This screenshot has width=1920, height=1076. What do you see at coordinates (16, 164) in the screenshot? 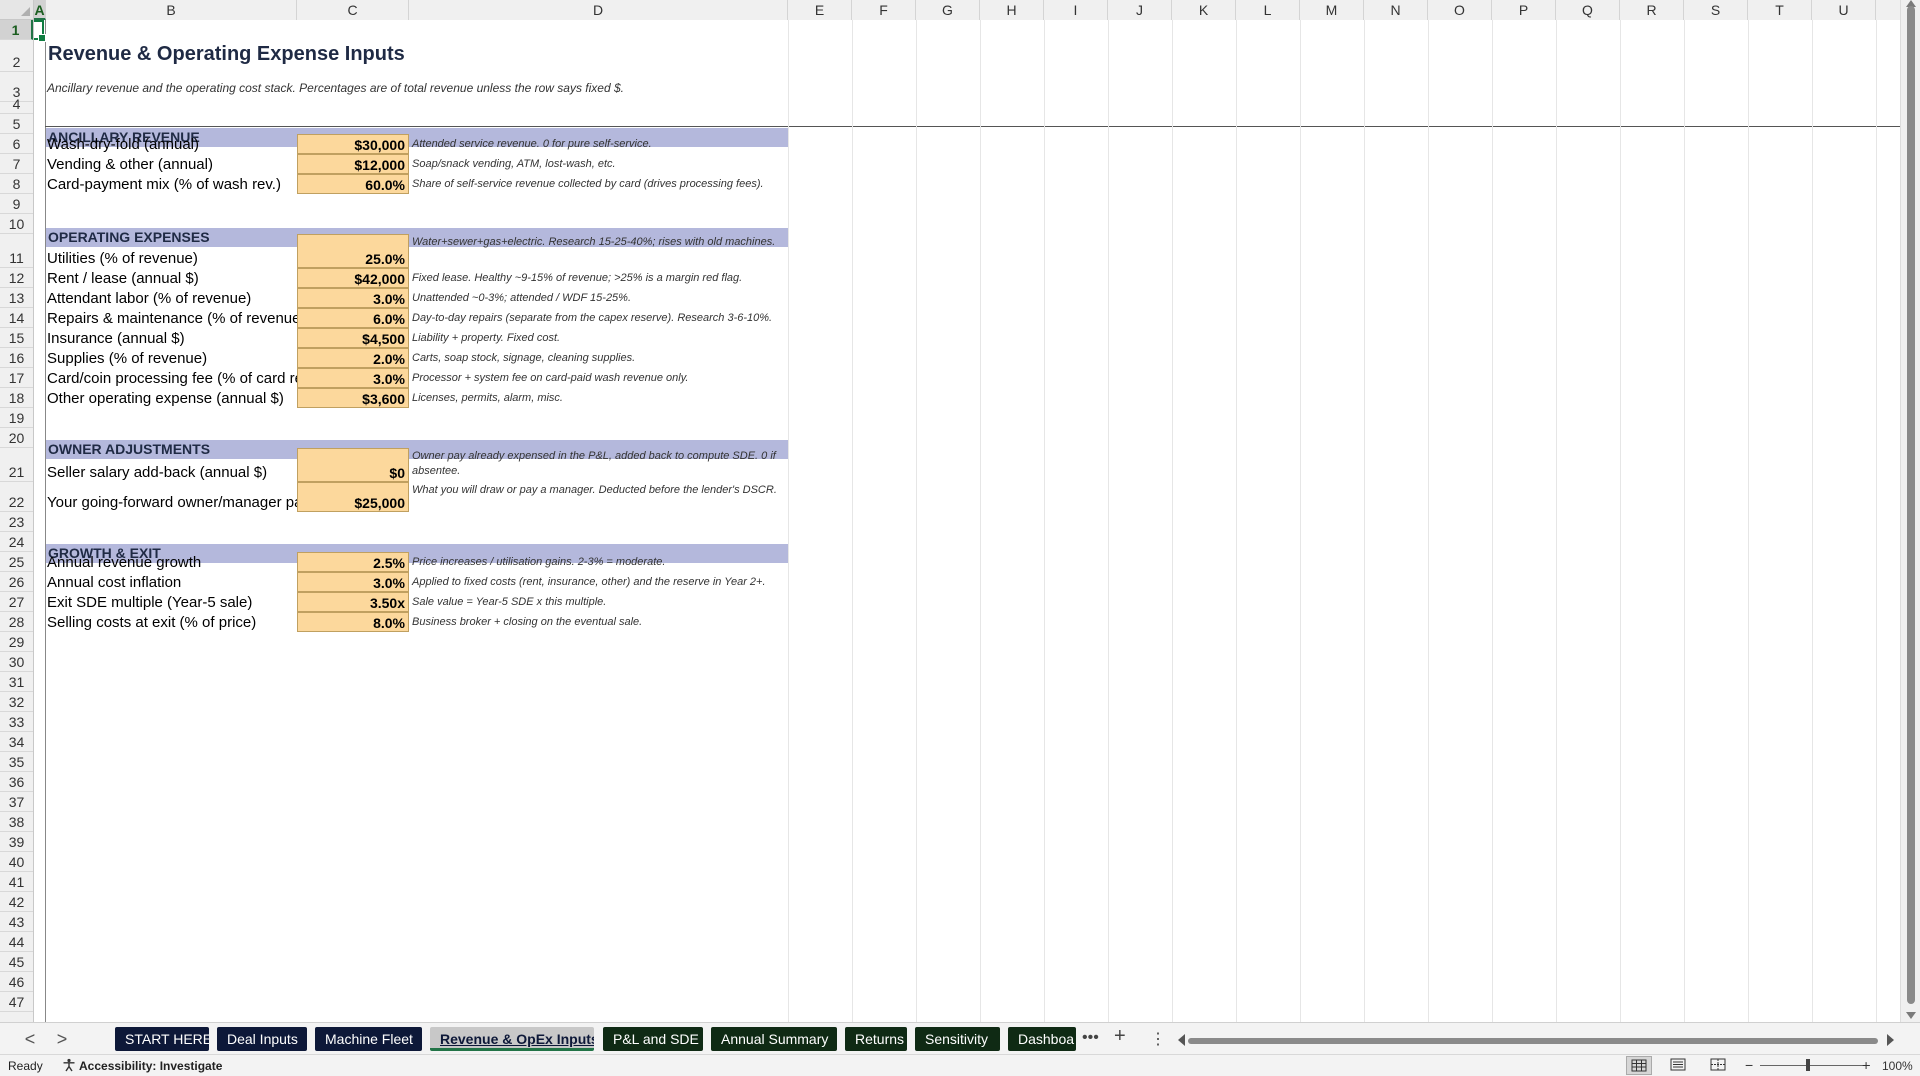
I see `row-header-7: 7` at bounding box center [16, 164].